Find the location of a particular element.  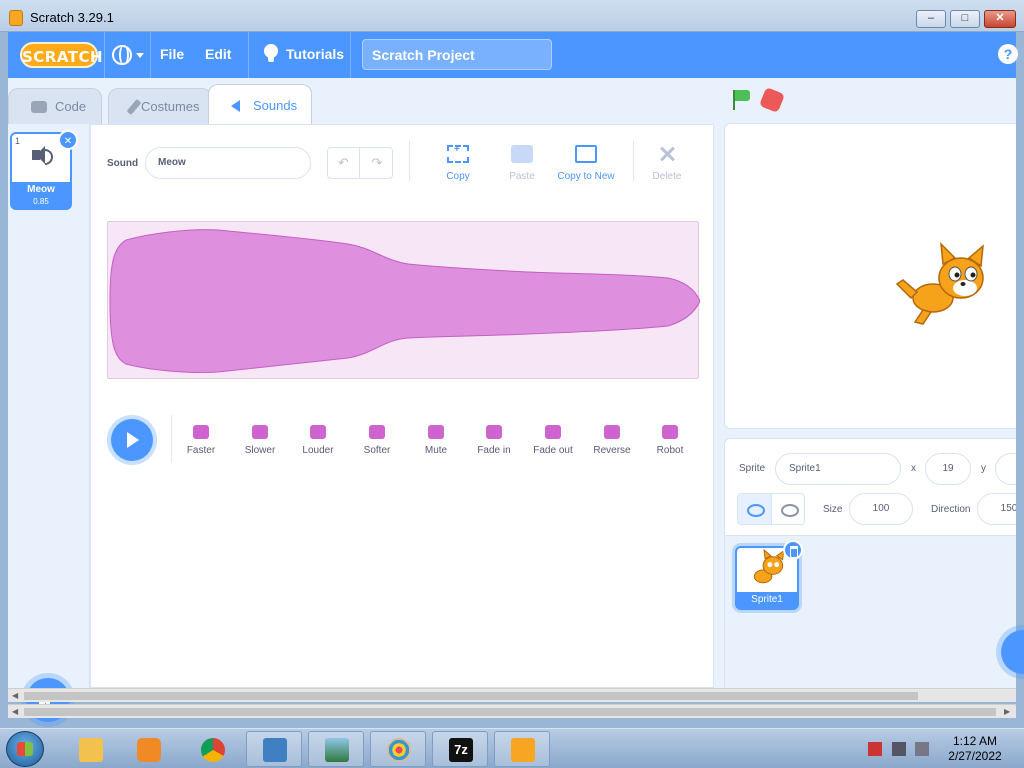

volume-icon is located at coordinates (922, 749).